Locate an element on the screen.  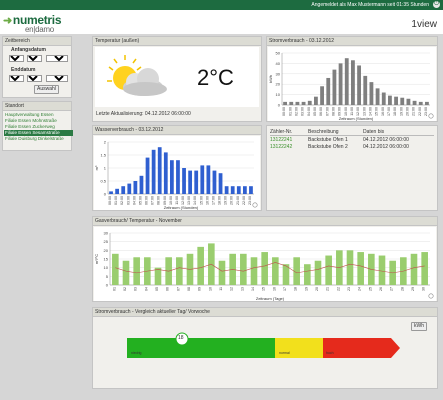
temperatur-title: Temperatur (außen) is located at coordinates (177, 41).